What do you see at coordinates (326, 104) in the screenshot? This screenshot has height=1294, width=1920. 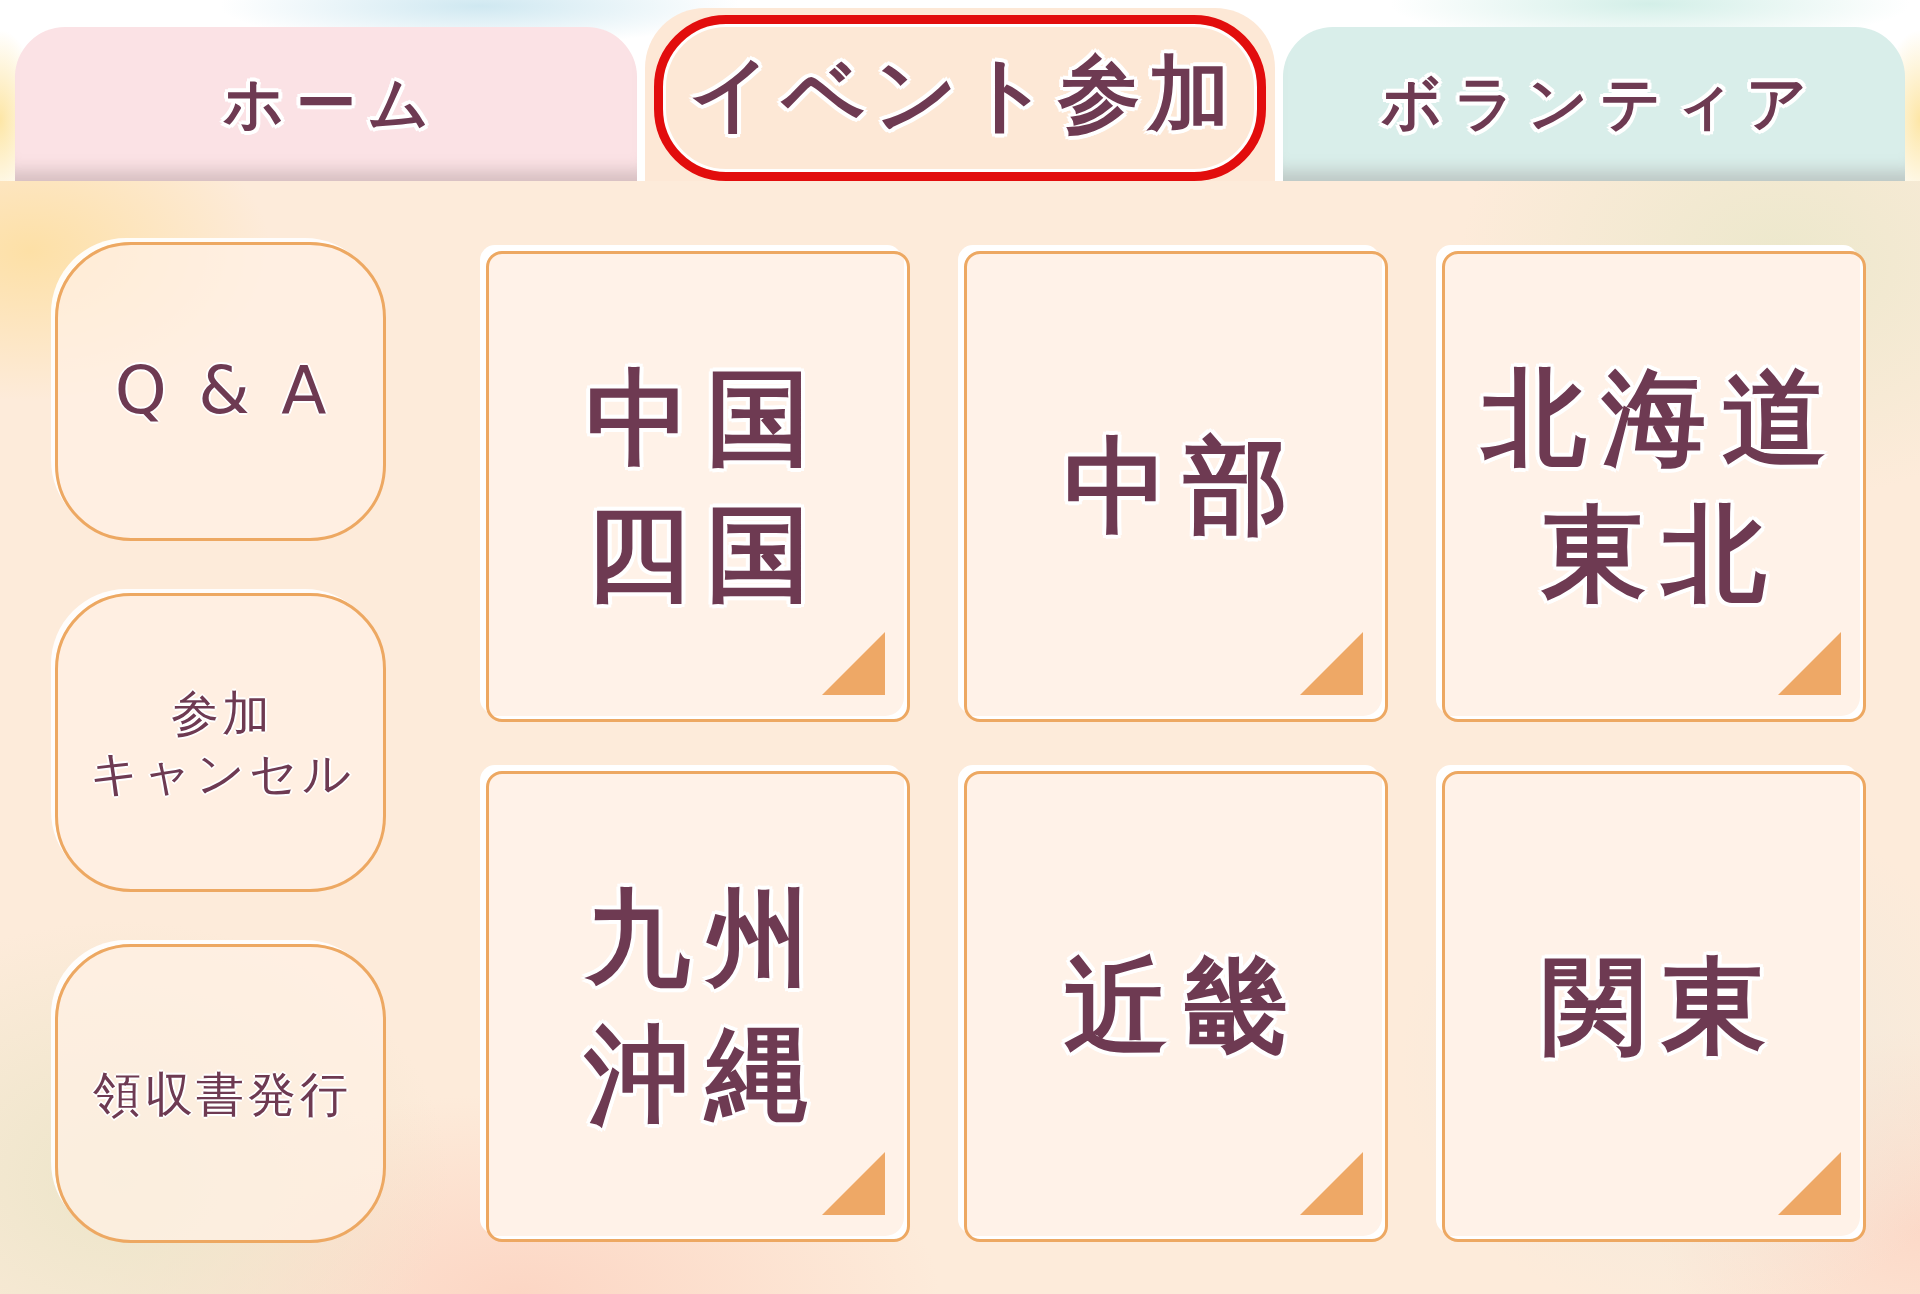 I see `tab: ホーム` at bounding box center [326, 104].